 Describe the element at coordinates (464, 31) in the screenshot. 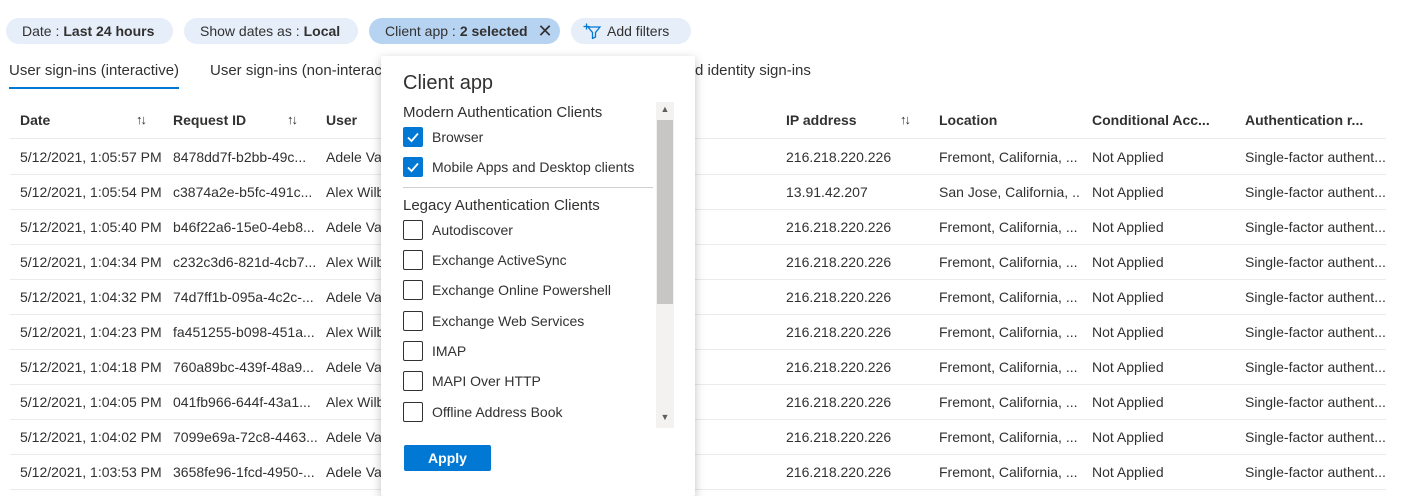

I see `client-app-pill: Client app : 2 selected ✕` at that location.